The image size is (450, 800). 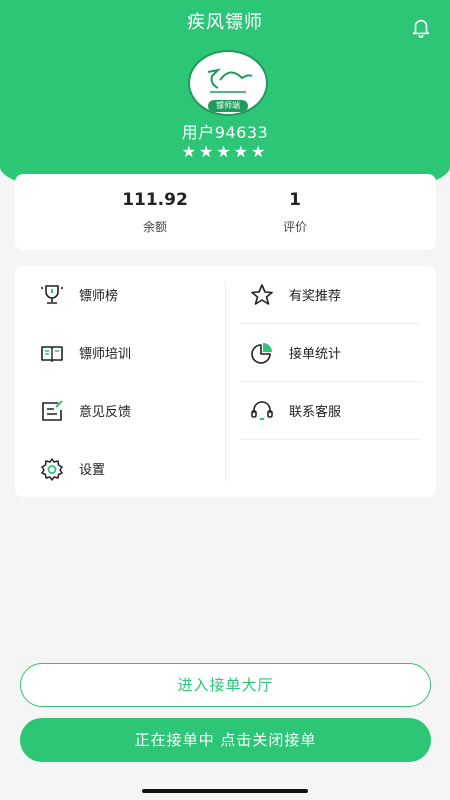 I want to click on menu-label: 接单统计, so click(x=315, y=354).